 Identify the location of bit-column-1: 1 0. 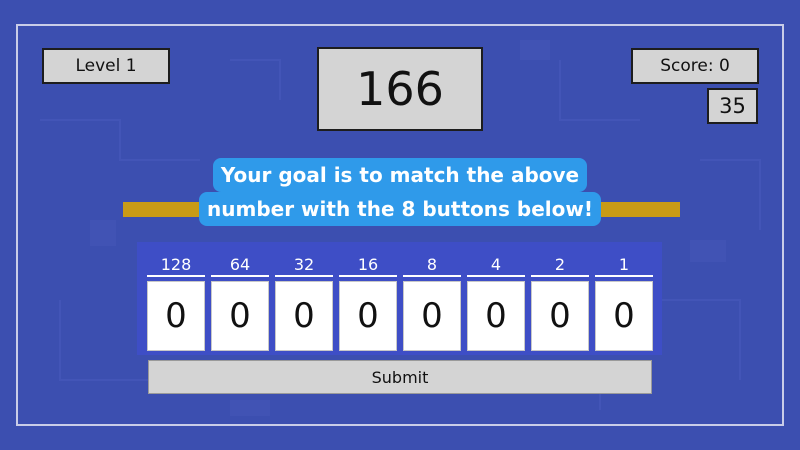
(624, 298).